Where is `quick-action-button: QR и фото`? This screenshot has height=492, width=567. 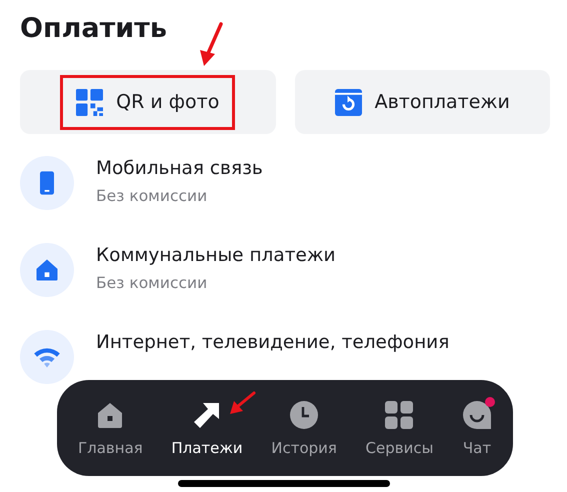
quick-action-button: QR и фото is located at coordinates (148, 102).